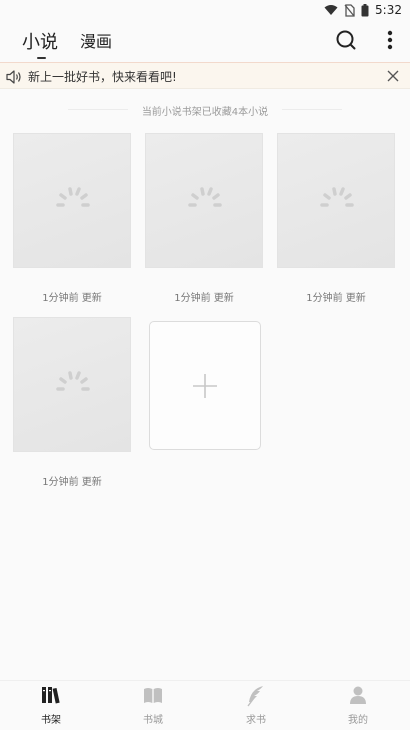  I want to click on speaker-icon, so click(14, 78).